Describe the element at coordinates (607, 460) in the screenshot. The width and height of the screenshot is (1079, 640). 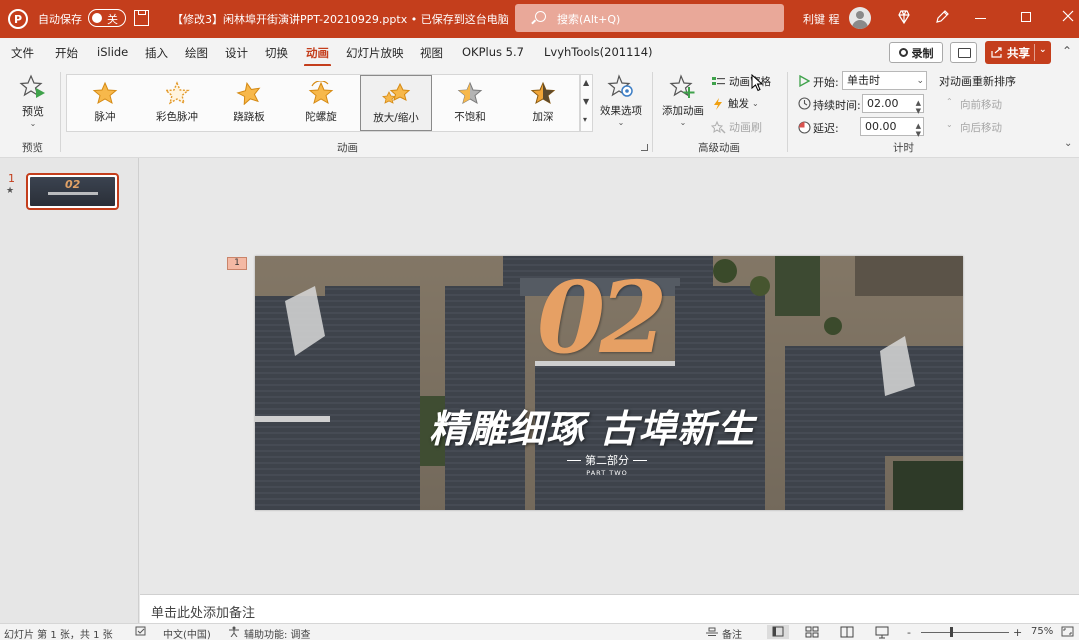
I see `section-title: 第二部分` at that location.